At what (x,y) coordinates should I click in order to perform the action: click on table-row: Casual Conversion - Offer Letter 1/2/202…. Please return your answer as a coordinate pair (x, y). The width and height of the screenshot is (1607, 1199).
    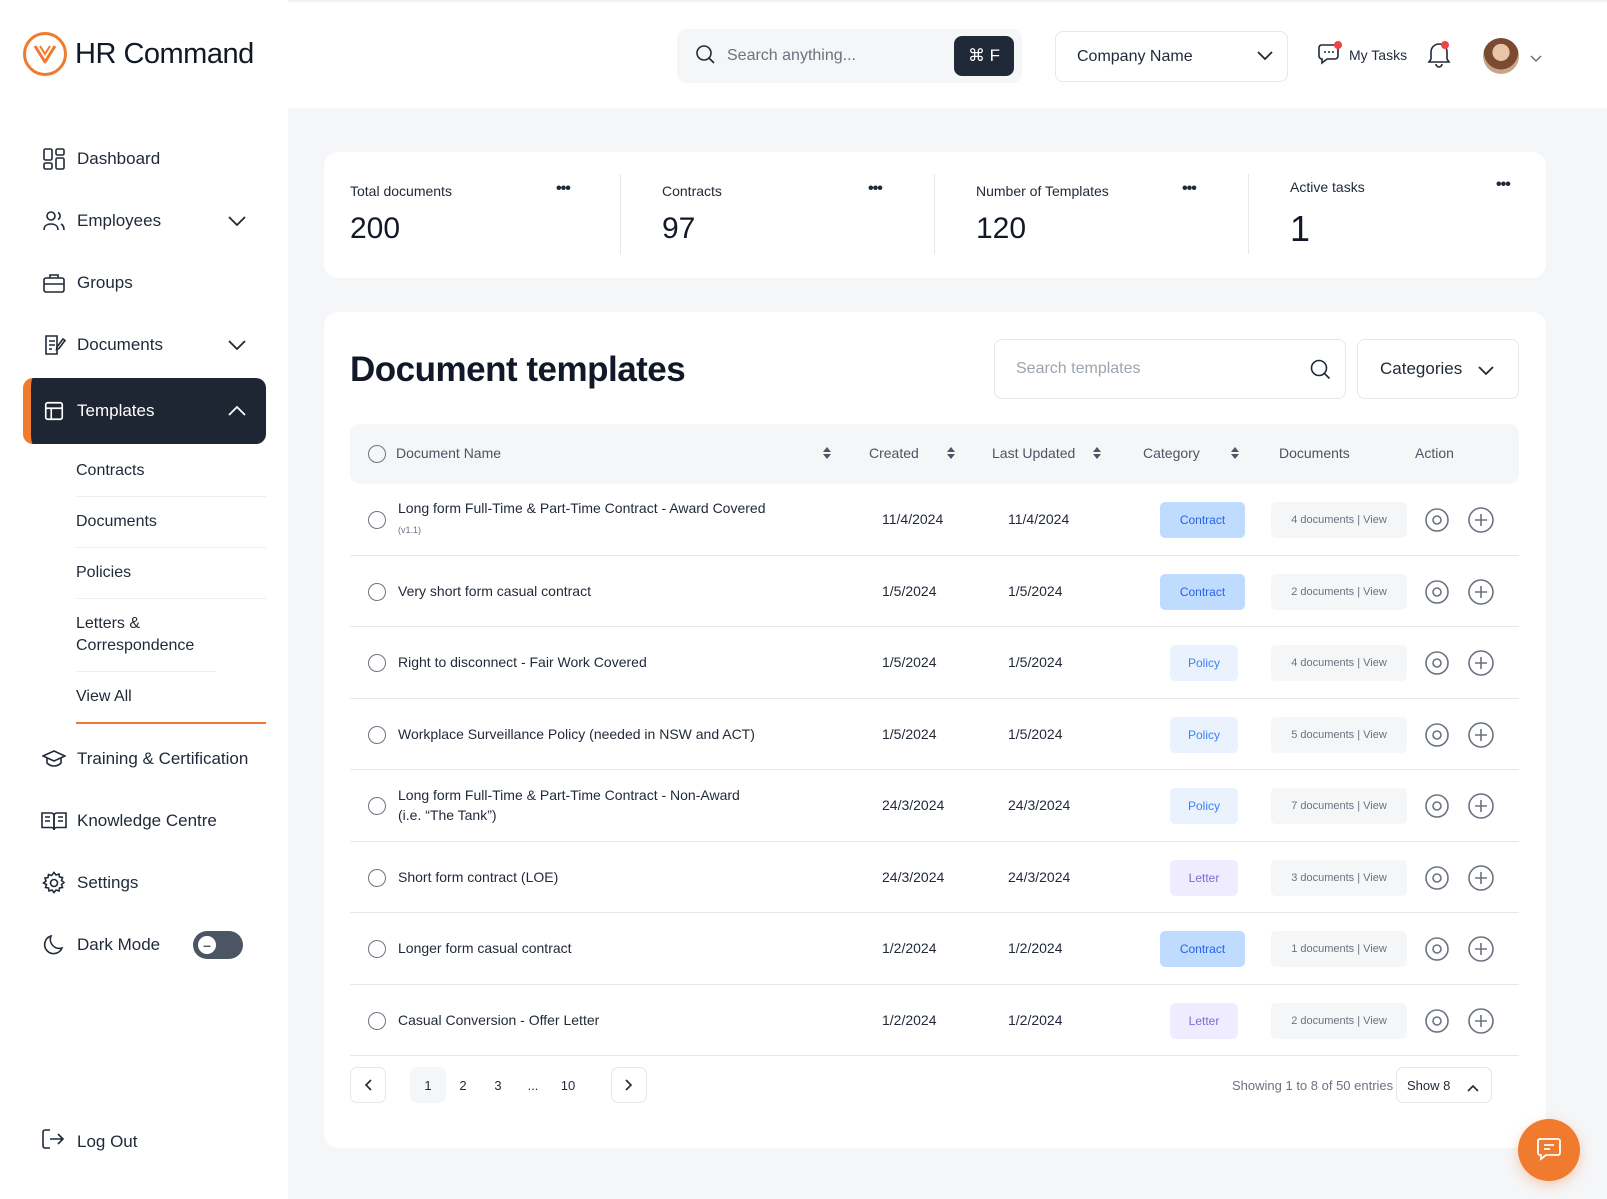
    Looking at the image, I should click on (934, 1020).